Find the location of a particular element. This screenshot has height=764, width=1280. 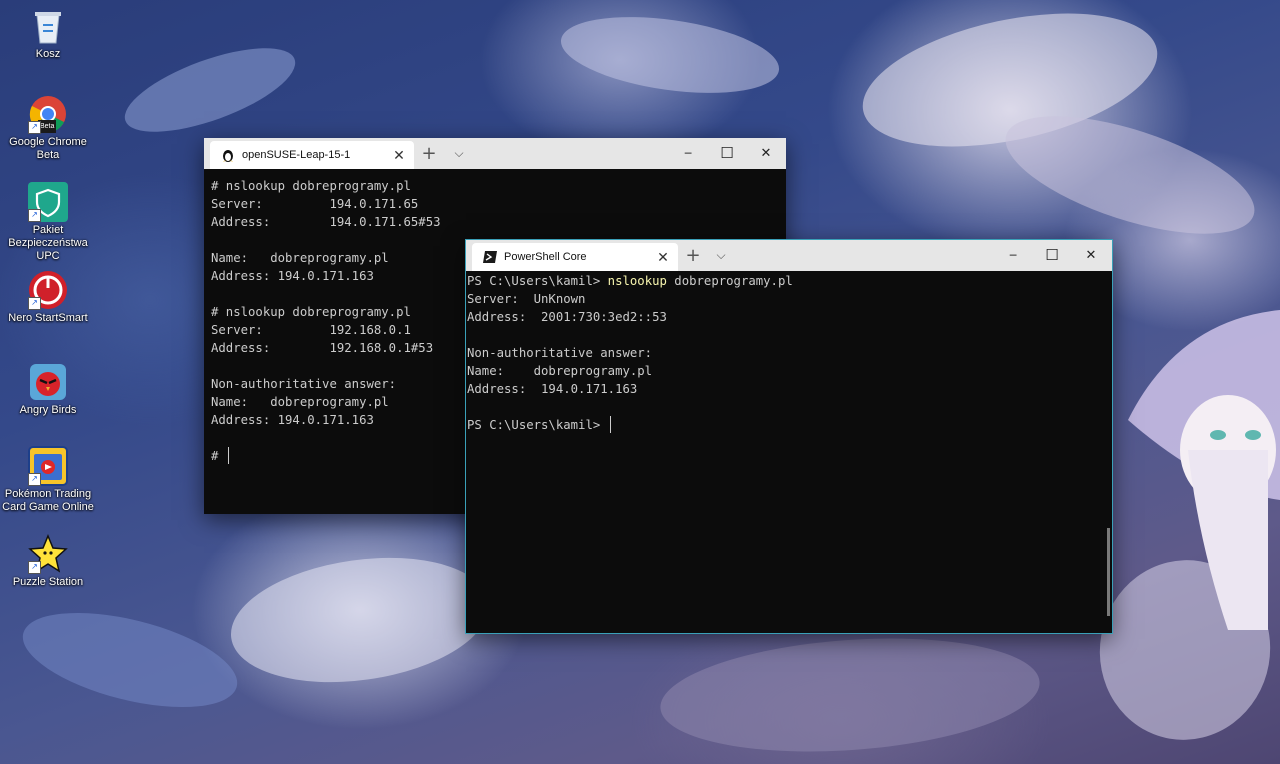

pokemon-tcg-icon: ↗ is located at coordinates (48, 466).